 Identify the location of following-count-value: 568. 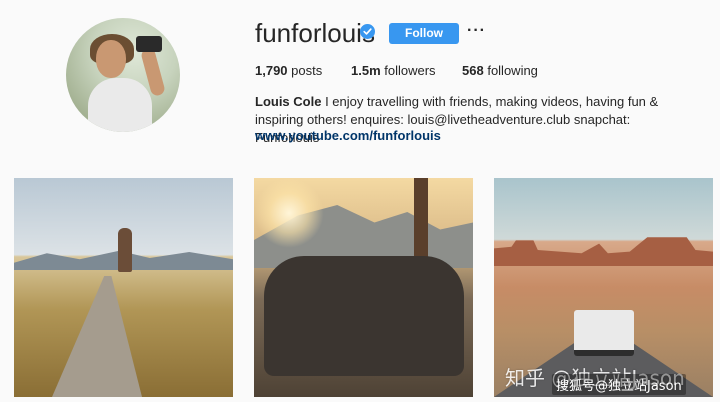
(473, 70).